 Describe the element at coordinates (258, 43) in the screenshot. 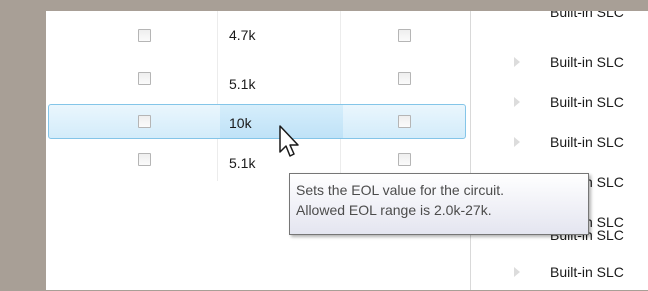

I see `table-row: 4.7k` at that location.